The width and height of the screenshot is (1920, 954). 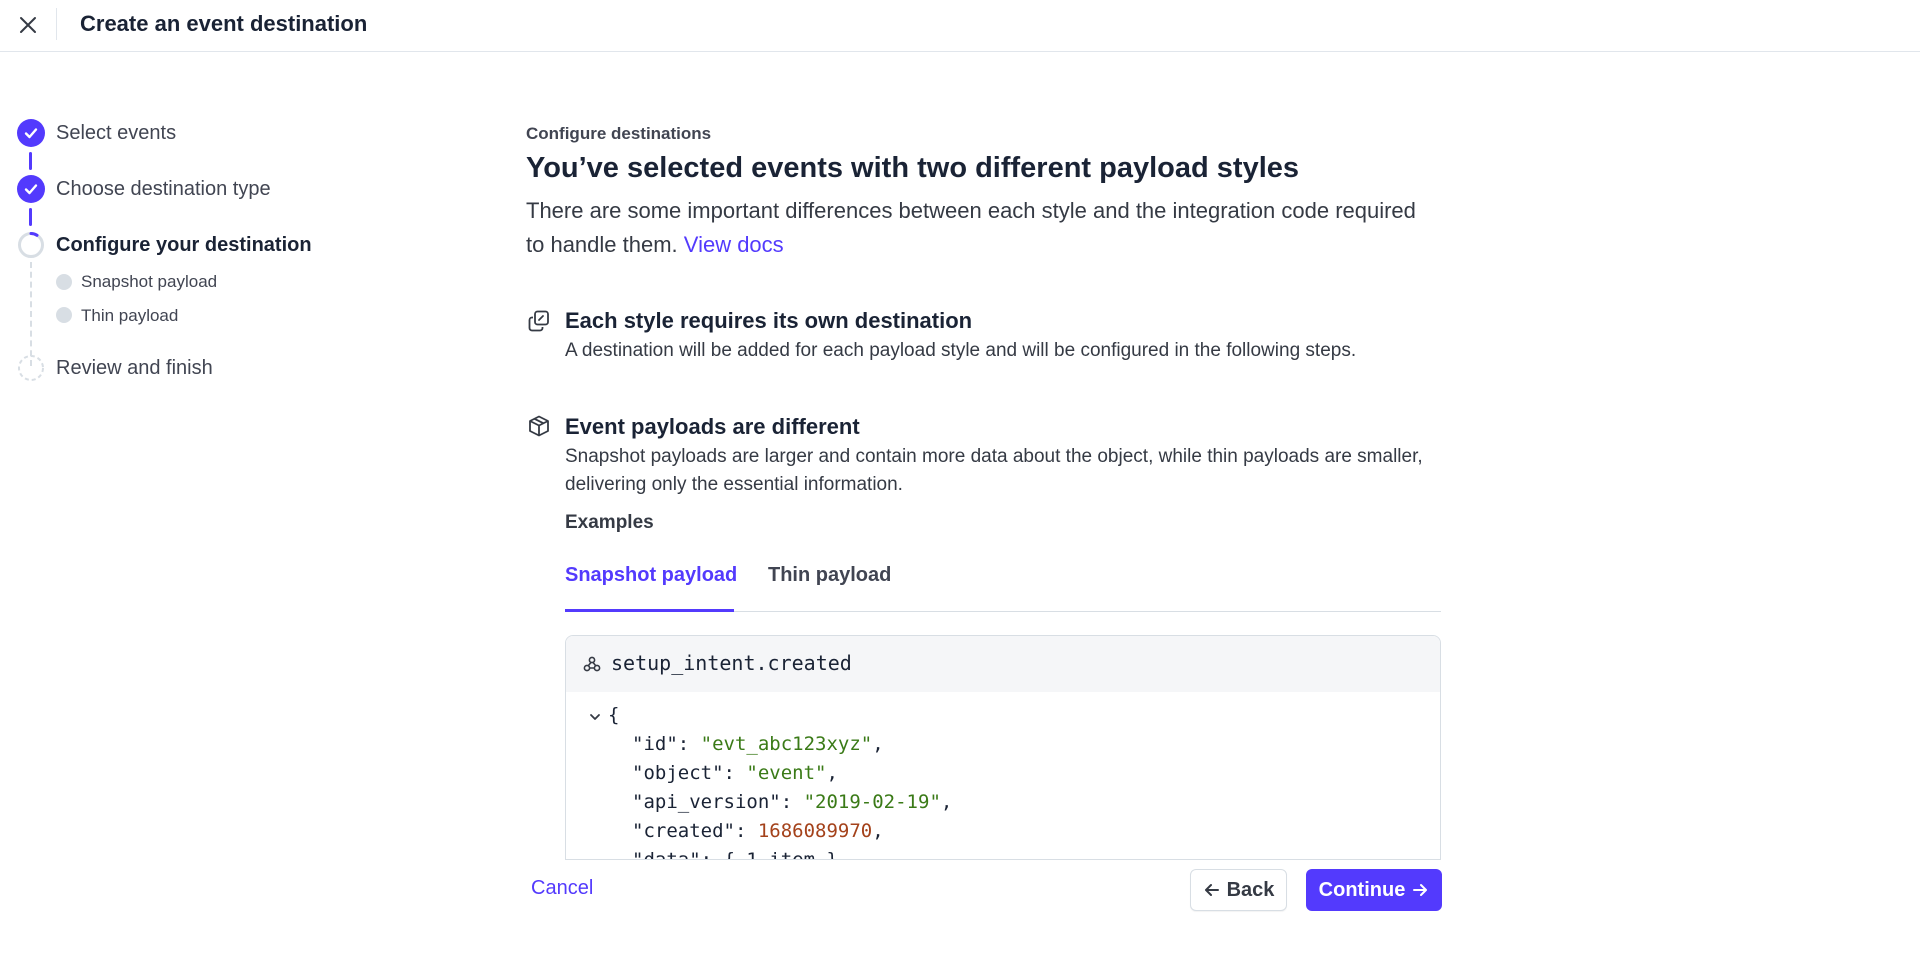 I want to click on code-header: setup_intent.created, so click(x=1003, y=664).